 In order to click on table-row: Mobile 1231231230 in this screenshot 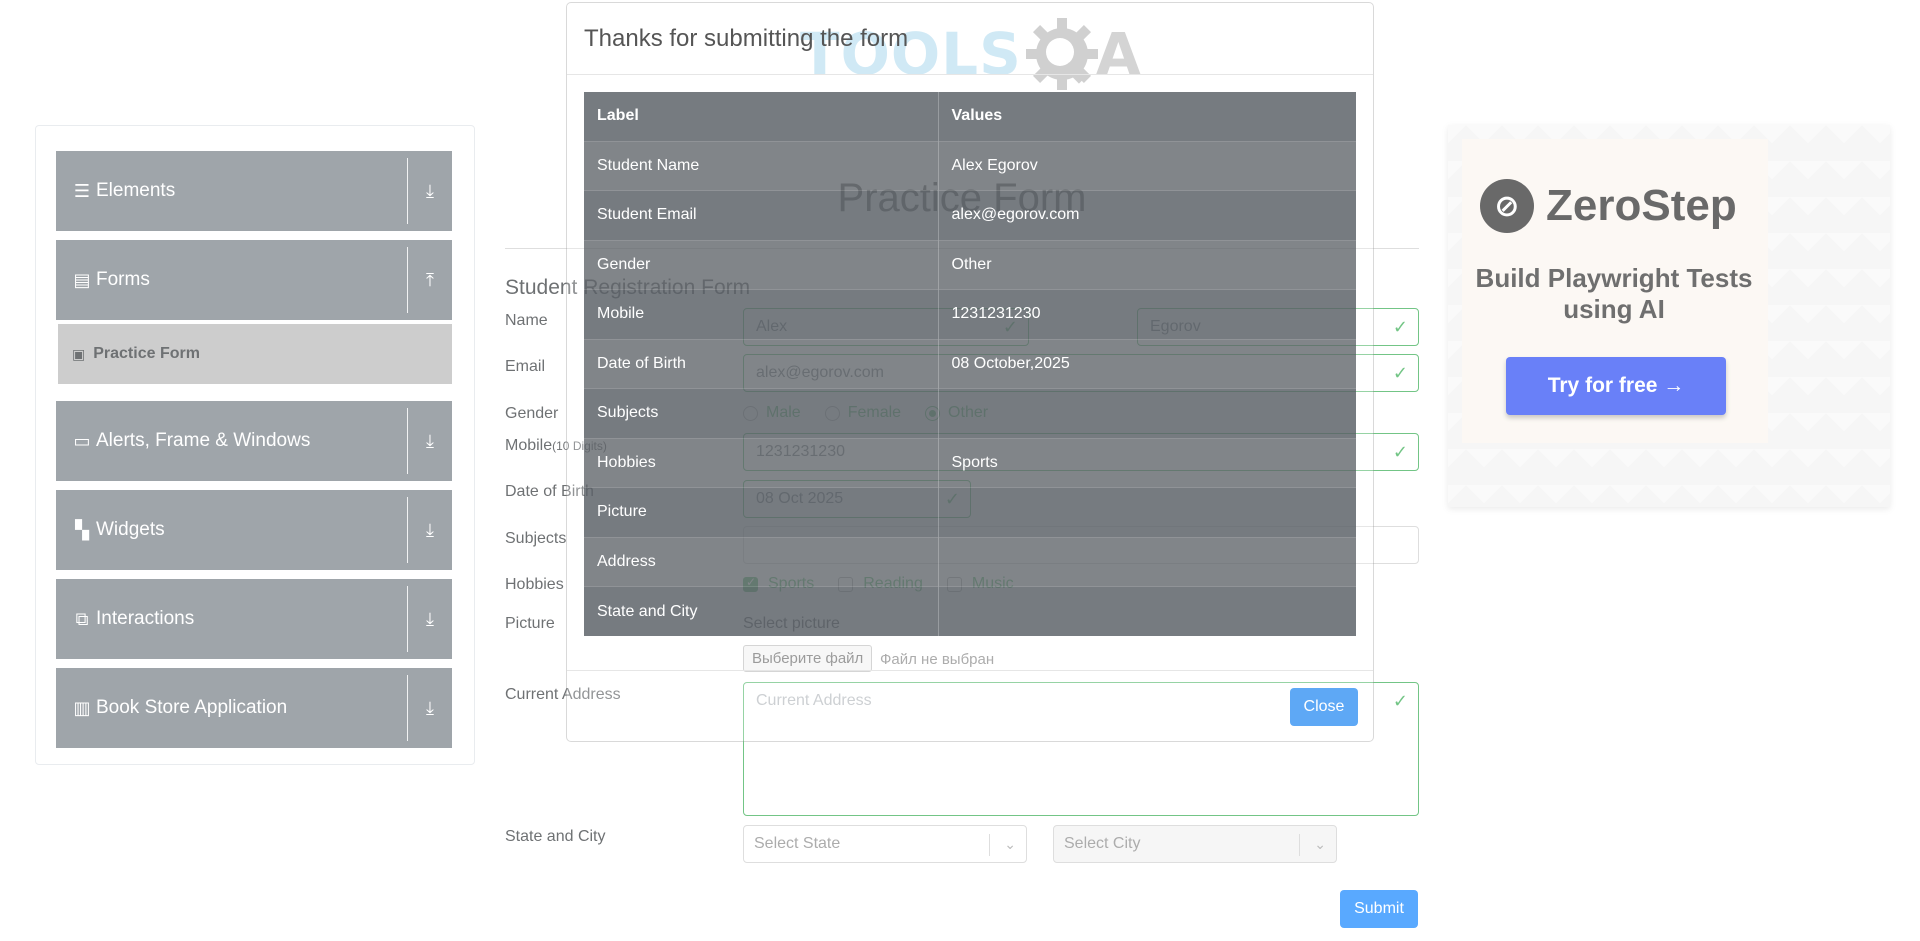, I will do `click(970, 314)`.